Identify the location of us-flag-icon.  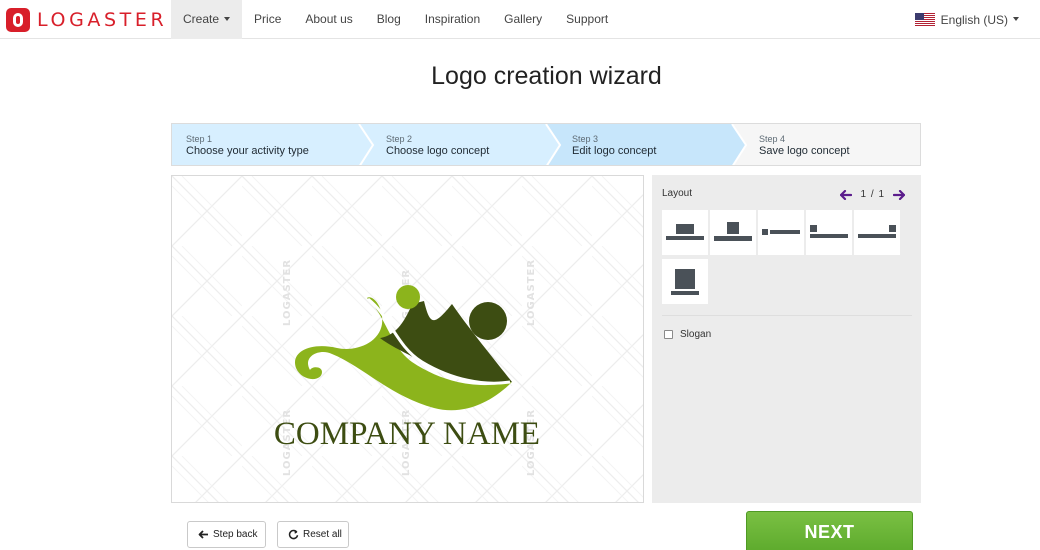
(924, 19).